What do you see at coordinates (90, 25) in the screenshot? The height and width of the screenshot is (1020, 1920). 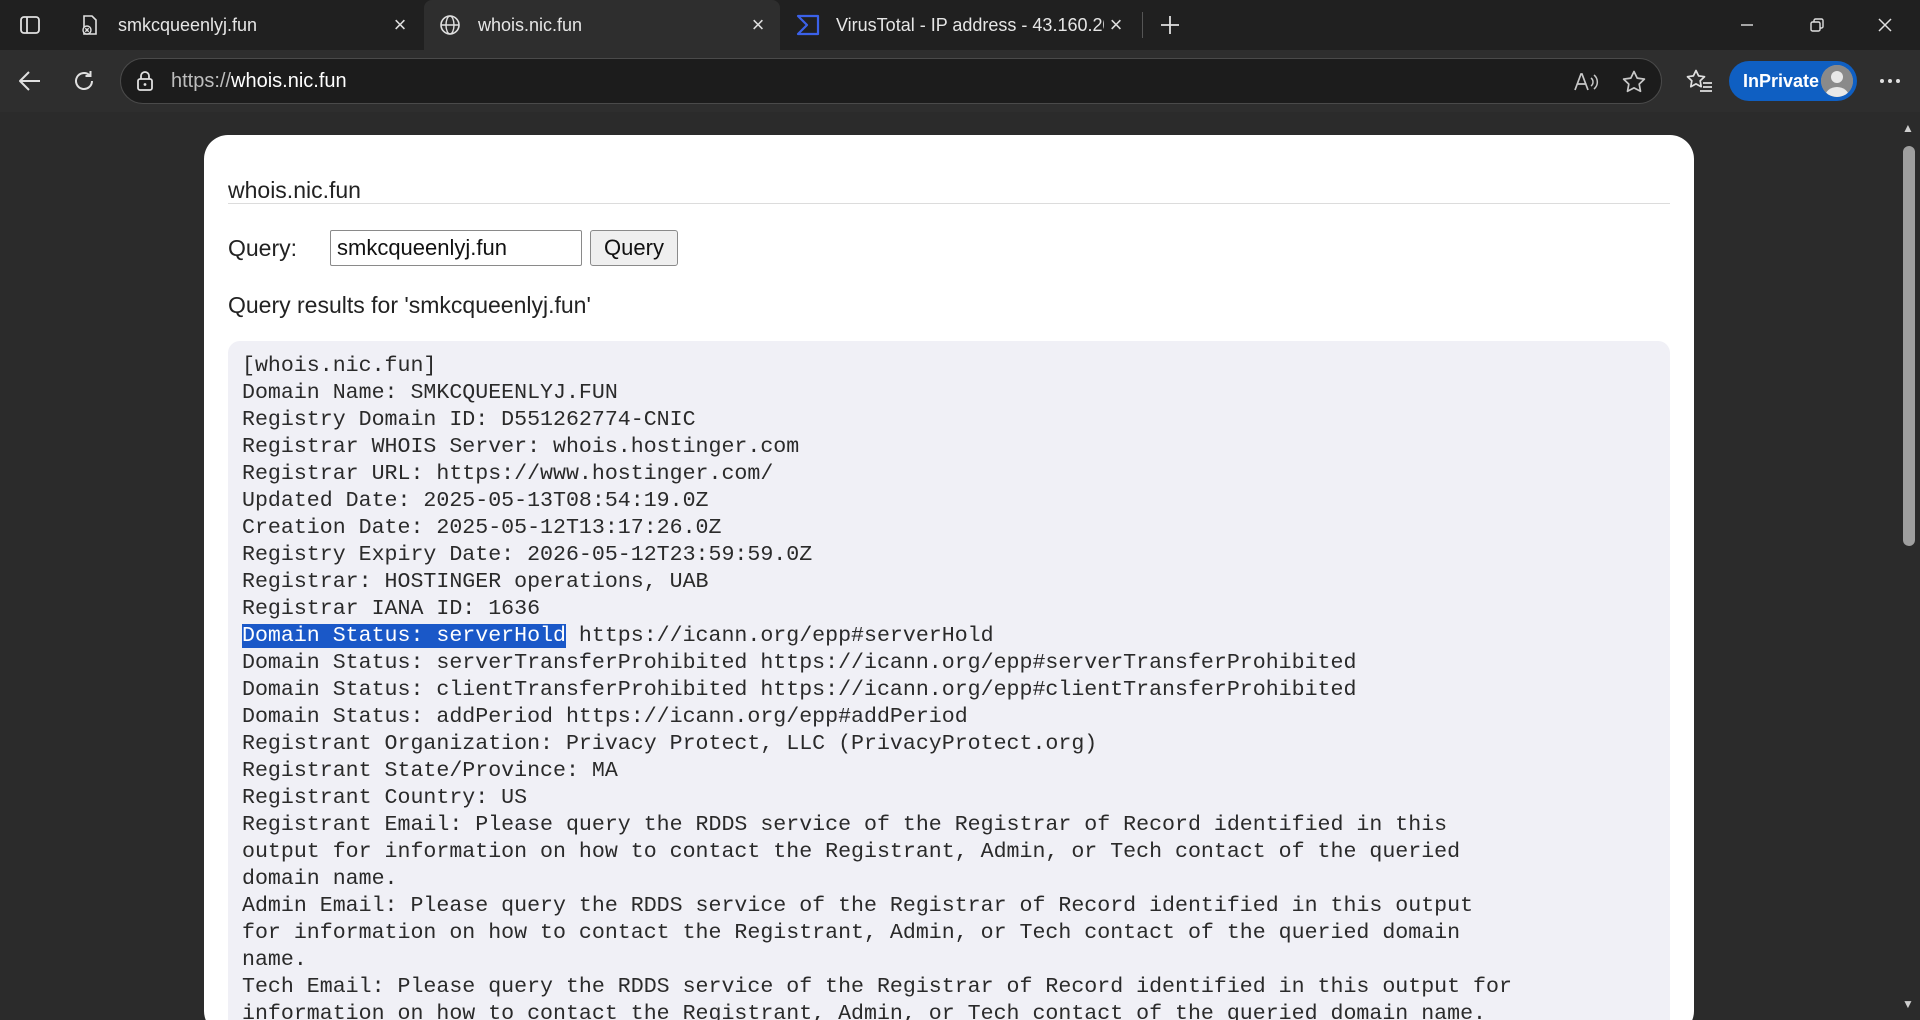 I see `blocked-page-icon` at bounding box center [90, 25].